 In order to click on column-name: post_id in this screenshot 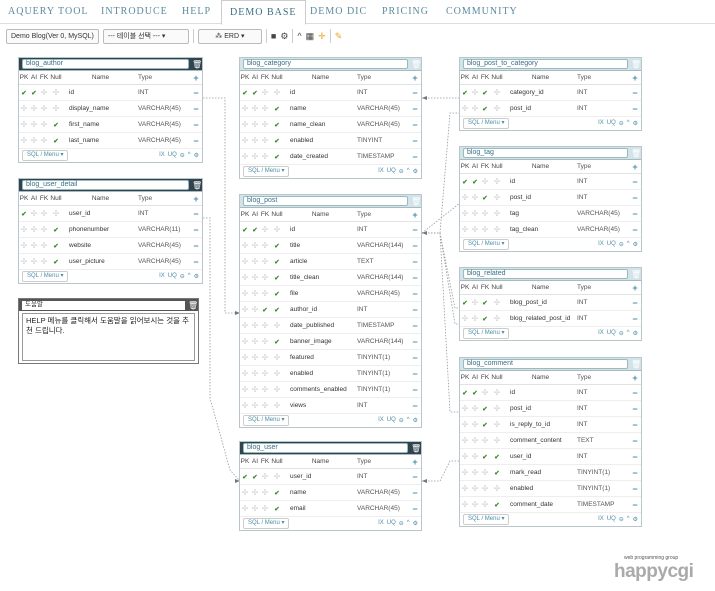, I will do `click(540, 408)`.